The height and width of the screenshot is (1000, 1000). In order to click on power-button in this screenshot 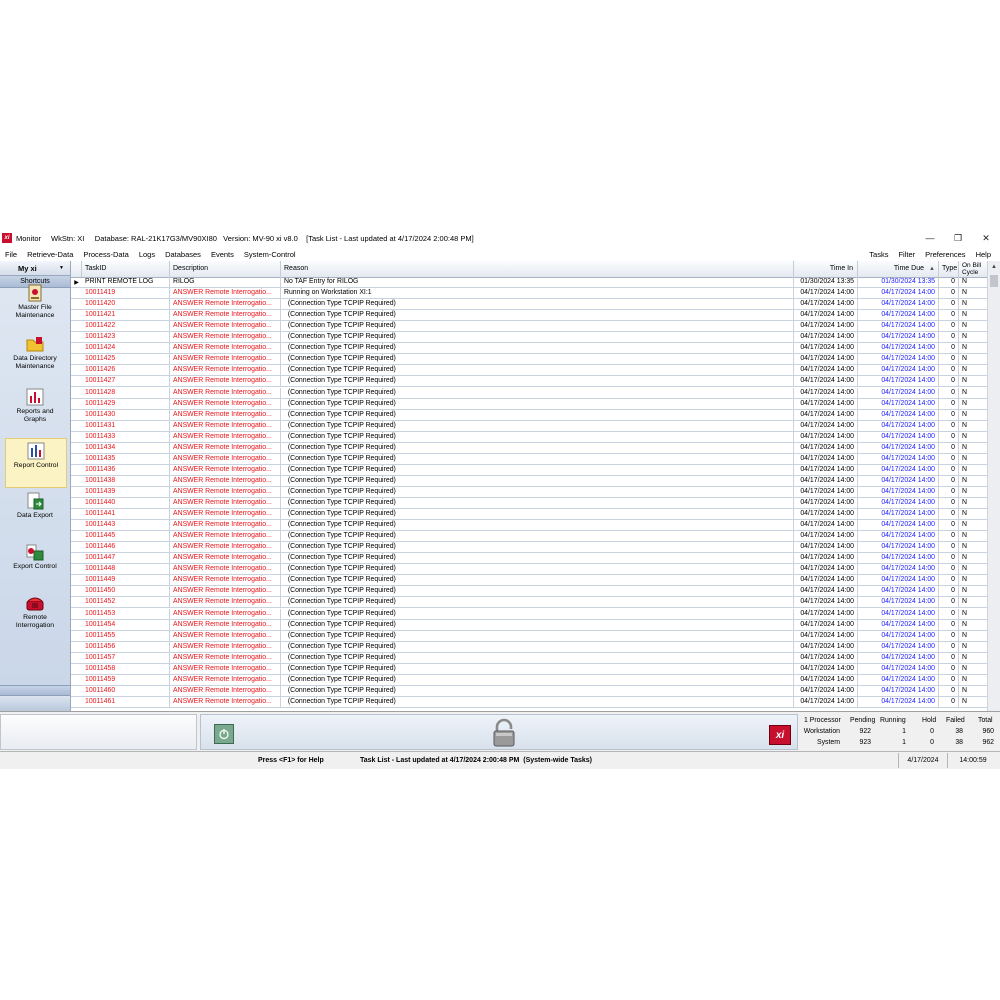, I will do `click(224, 734)`.